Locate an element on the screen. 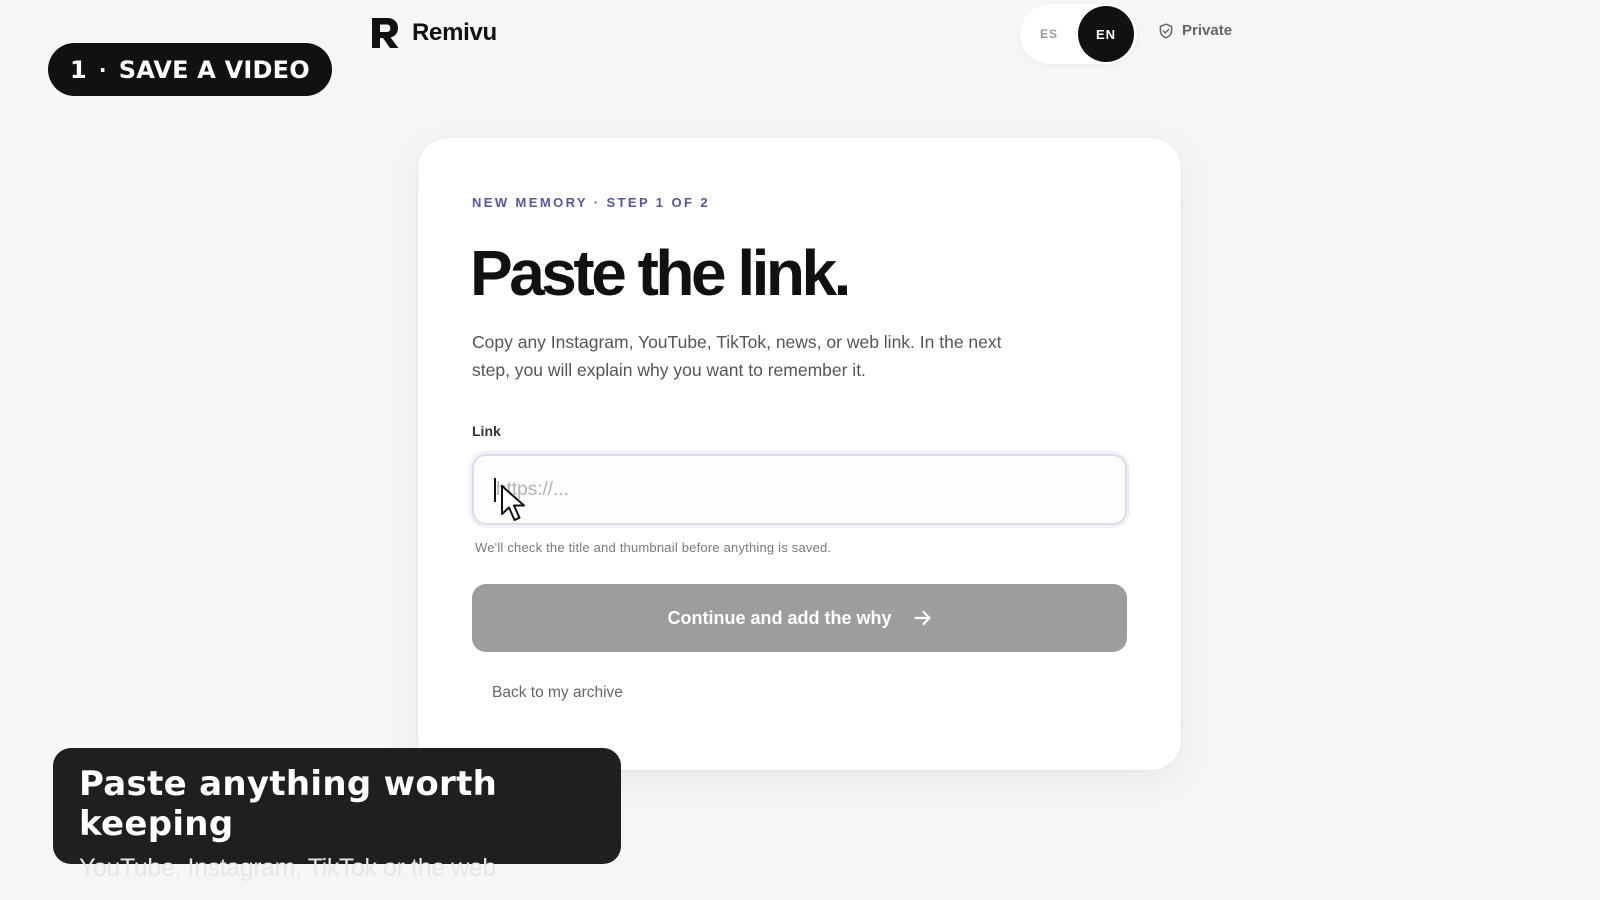  back-to-archive-link: Back to my archive is located at coordinates (557, 693).